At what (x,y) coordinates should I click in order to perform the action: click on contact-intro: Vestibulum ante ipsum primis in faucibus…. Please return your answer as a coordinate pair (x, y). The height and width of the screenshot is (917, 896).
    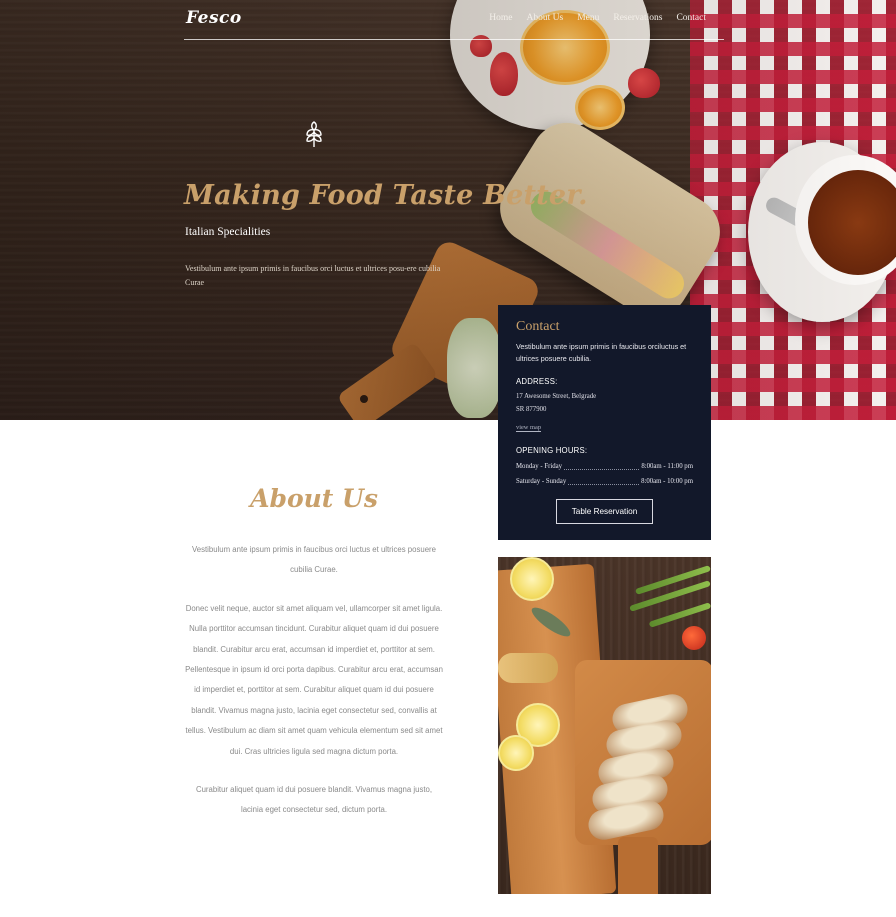
    Looking at the image, I should click on (601, 352).